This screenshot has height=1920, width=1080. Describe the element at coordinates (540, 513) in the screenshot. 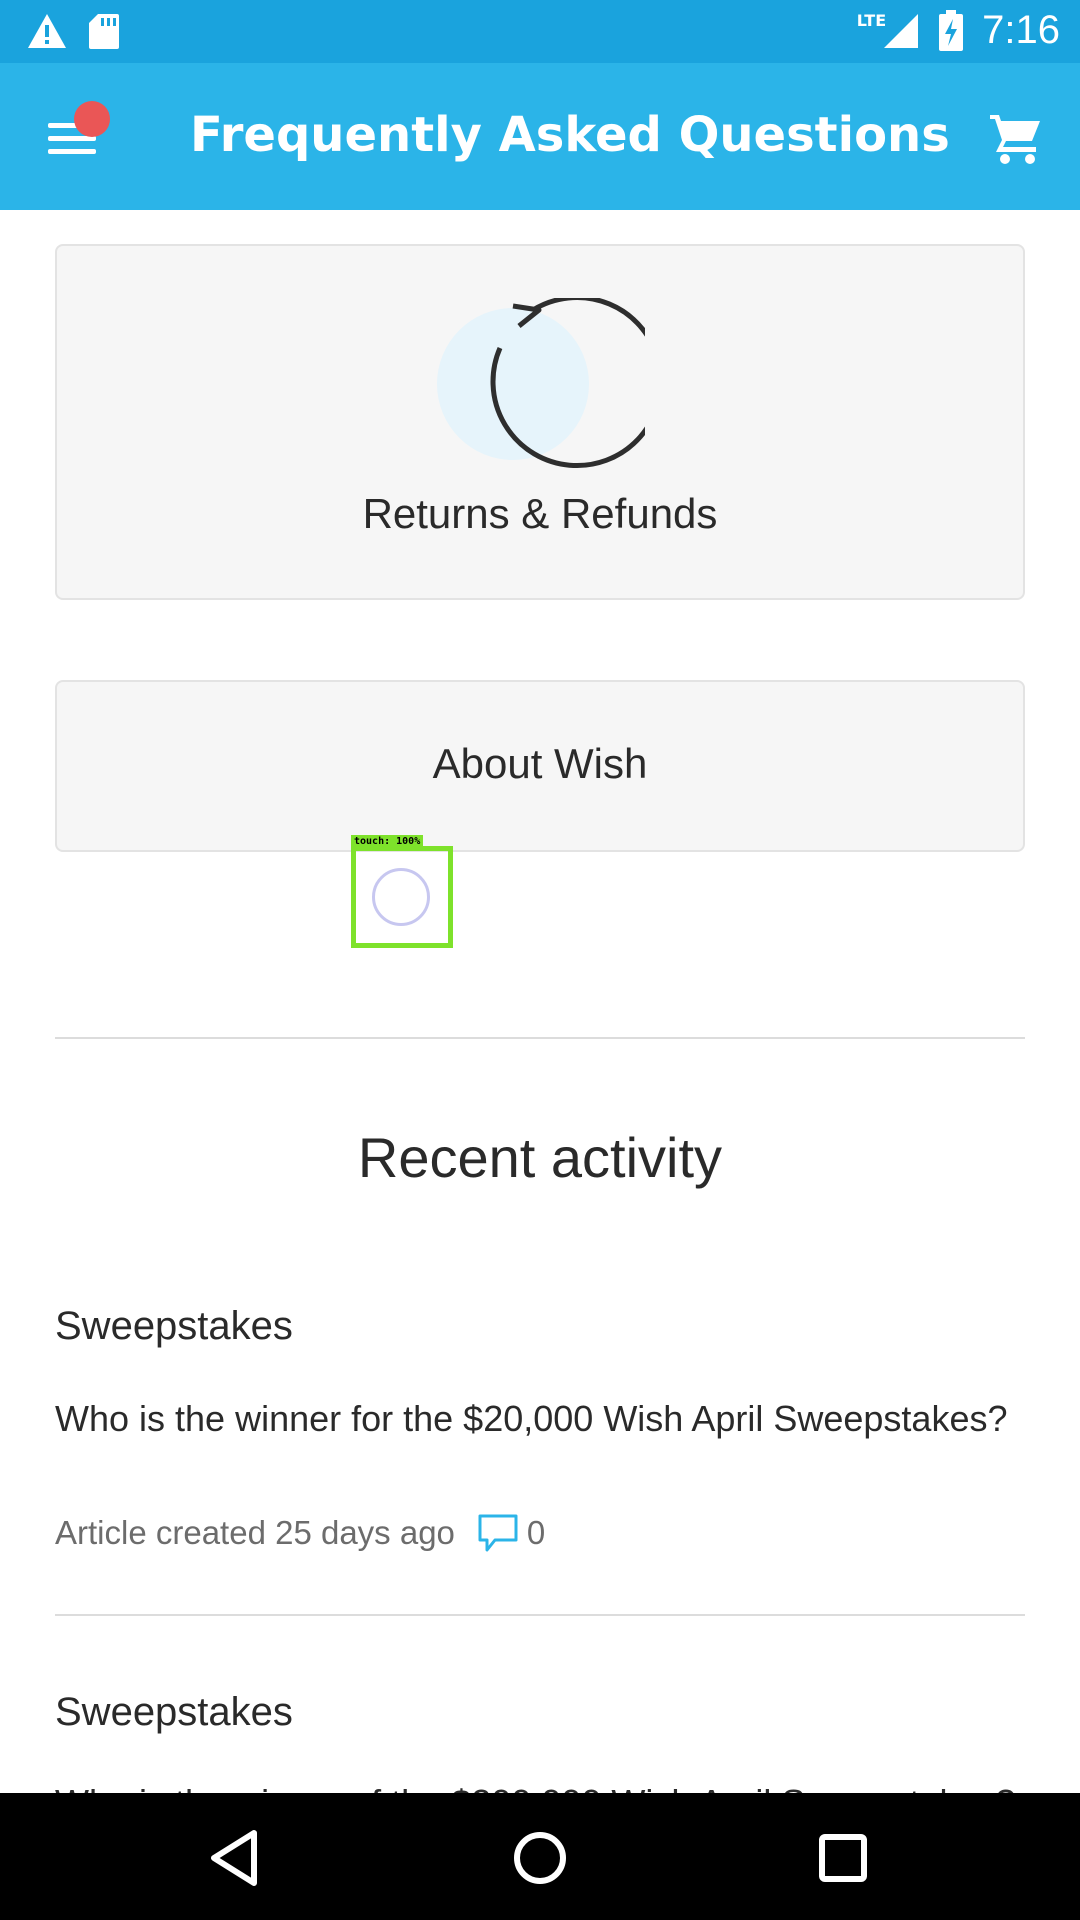

I see `category-label: Returns & Refunds` at that location.